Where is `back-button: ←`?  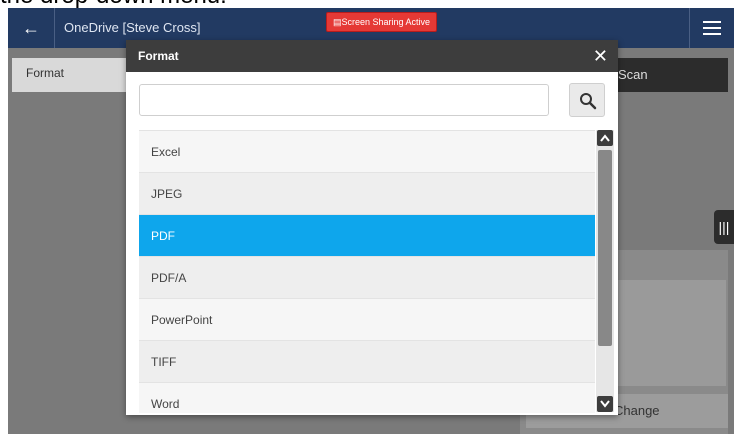 back-button: ← is located at coordinates (31, 28).